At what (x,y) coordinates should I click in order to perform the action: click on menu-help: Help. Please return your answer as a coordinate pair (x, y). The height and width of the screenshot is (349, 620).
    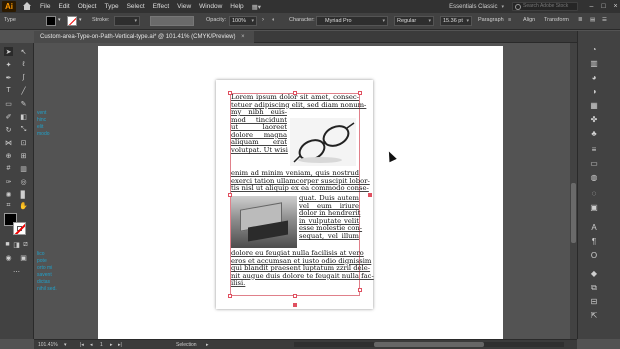
    Looking at the image, I should click on (236, 6).